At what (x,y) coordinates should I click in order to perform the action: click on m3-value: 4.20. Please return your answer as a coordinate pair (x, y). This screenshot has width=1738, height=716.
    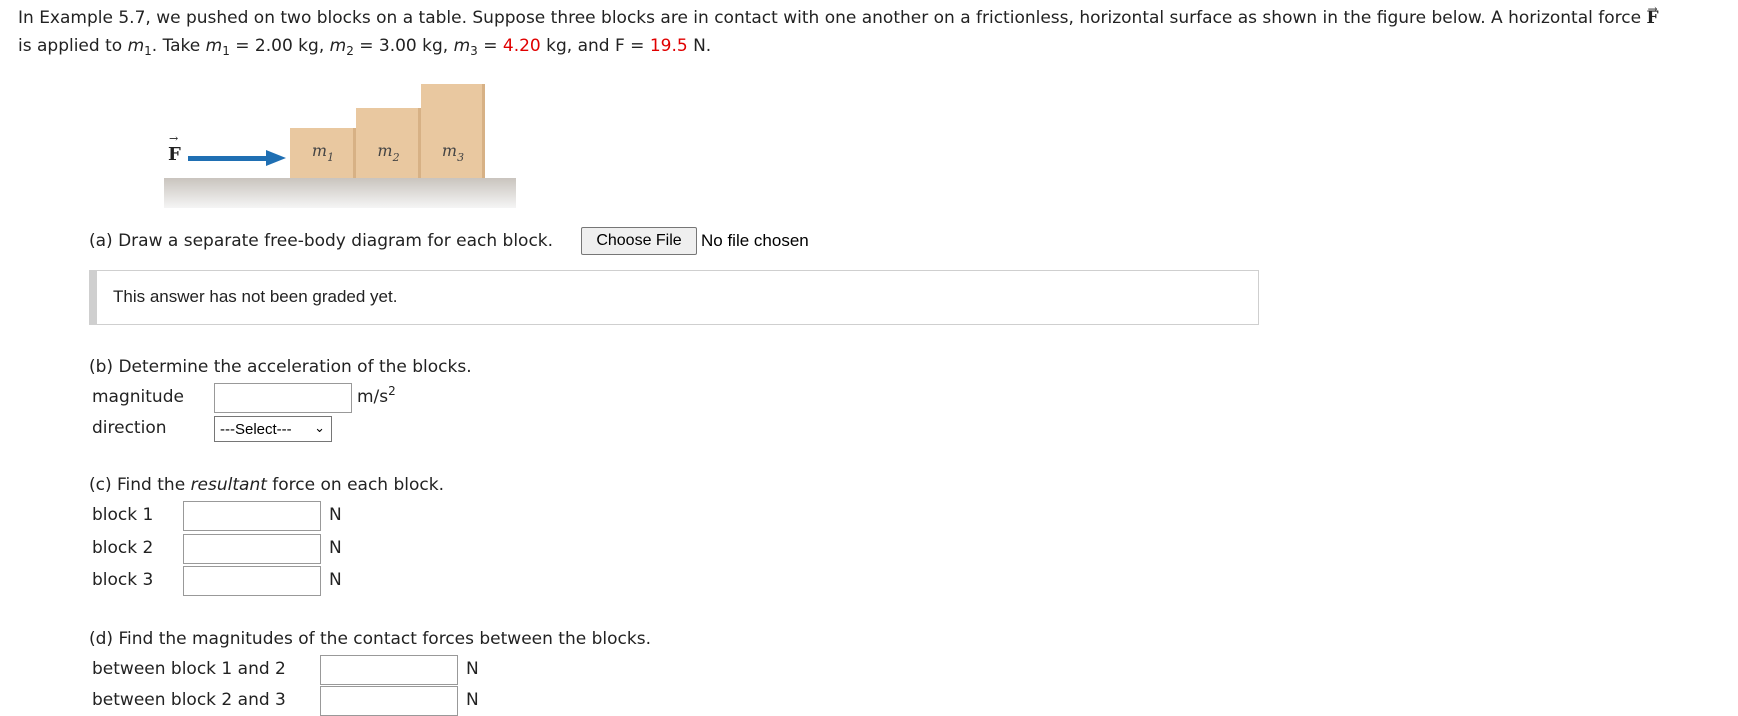
    Looking at the image, I should click on (521, 46).